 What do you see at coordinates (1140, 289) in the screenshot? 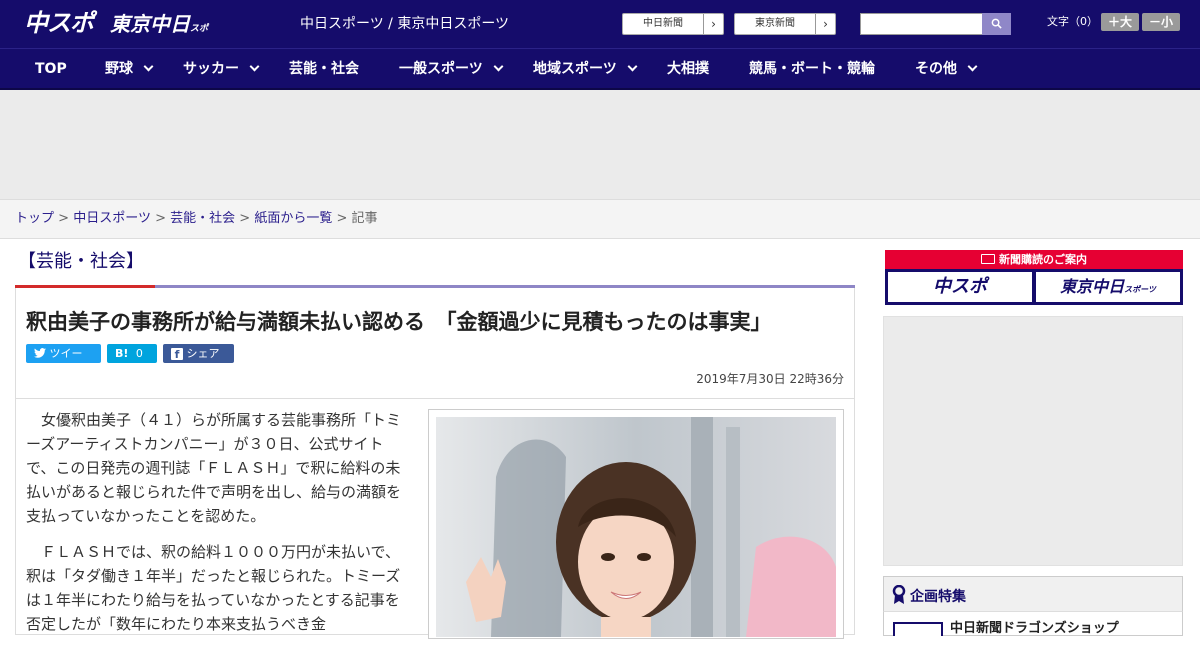
I see `subscribe-tokyo-logo-sub: スポーツ` at bounding box center [1140, 289].